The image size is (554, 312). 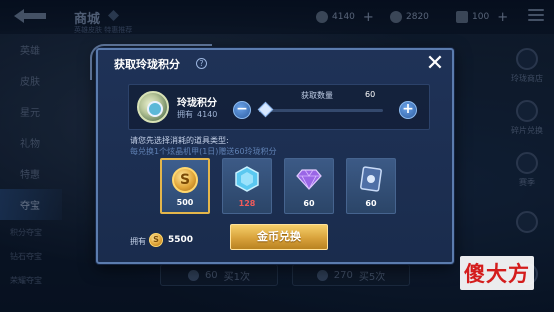 What do you see at coordinates (153, 107) in the screenshot?
I see `linglong-points-icon` at bounding box center [153, 107].